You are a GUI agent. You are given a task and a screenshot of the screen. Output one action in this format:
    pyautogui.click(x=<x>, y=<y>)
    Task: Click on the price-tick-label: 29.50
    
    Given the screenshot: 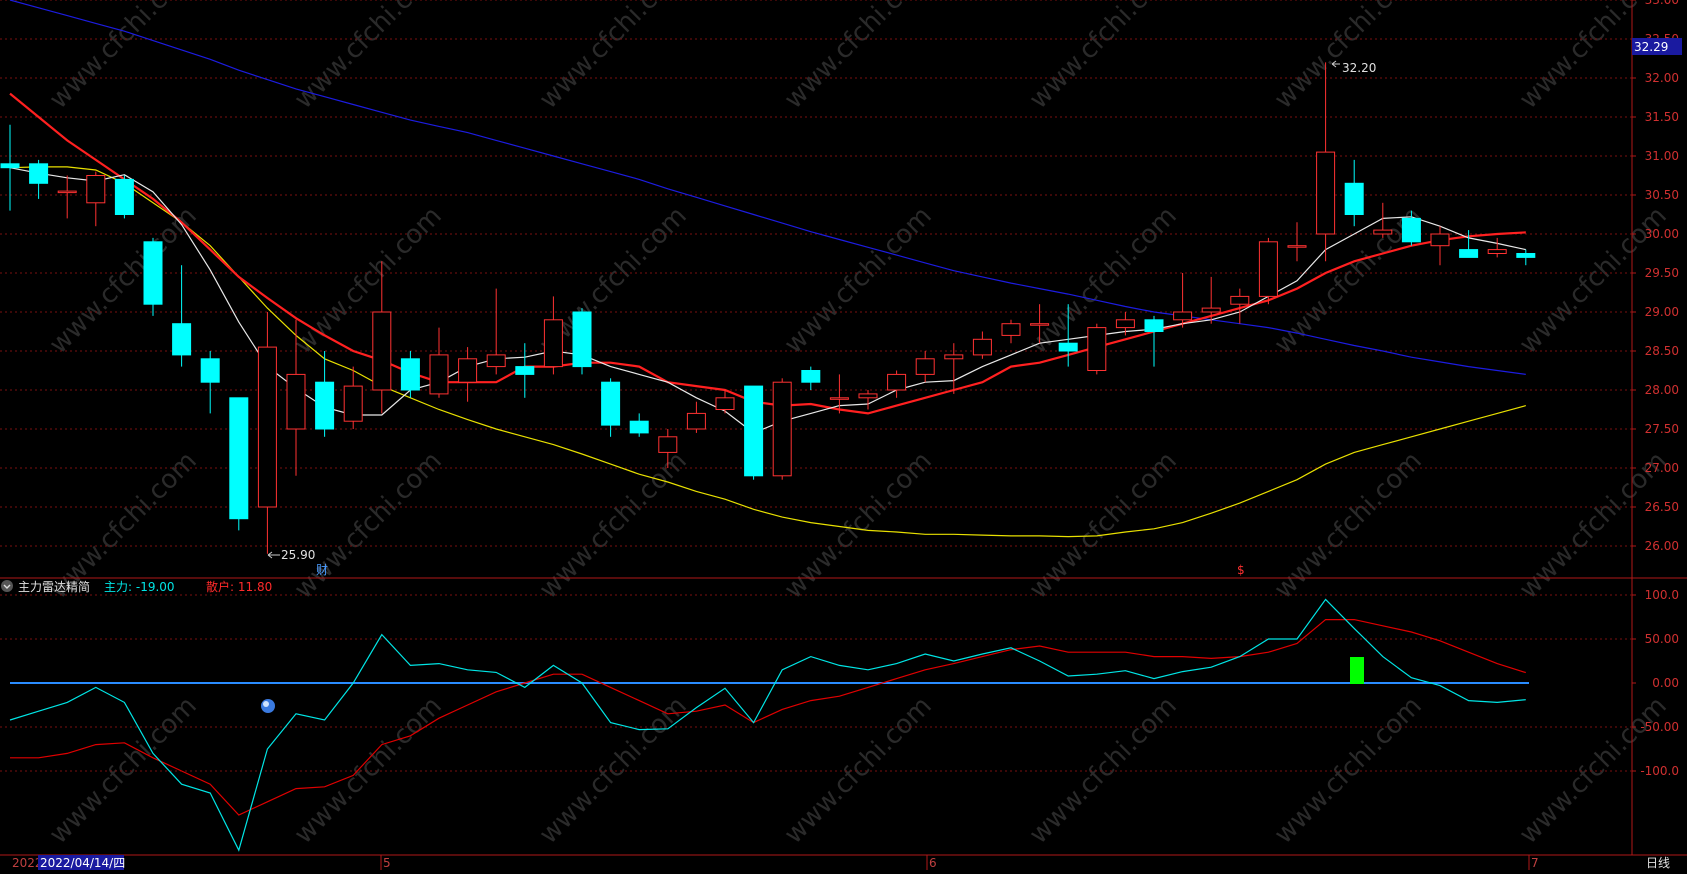 What is the action you would take?
    pyautogui.click(x=1662, y=273)
    